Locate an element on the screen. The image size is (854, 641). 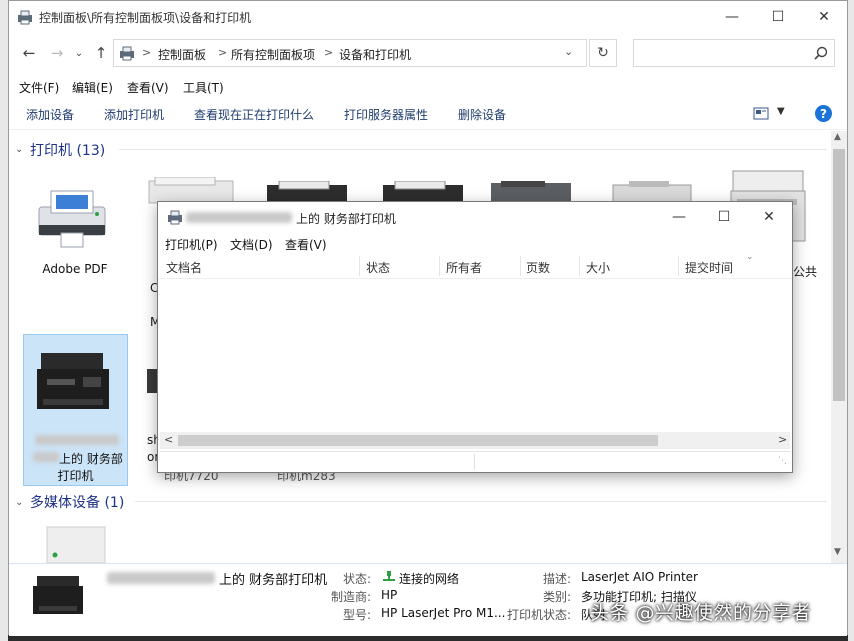
description-value: LaserJet AIO Printer is located at coordinates (639, 577).